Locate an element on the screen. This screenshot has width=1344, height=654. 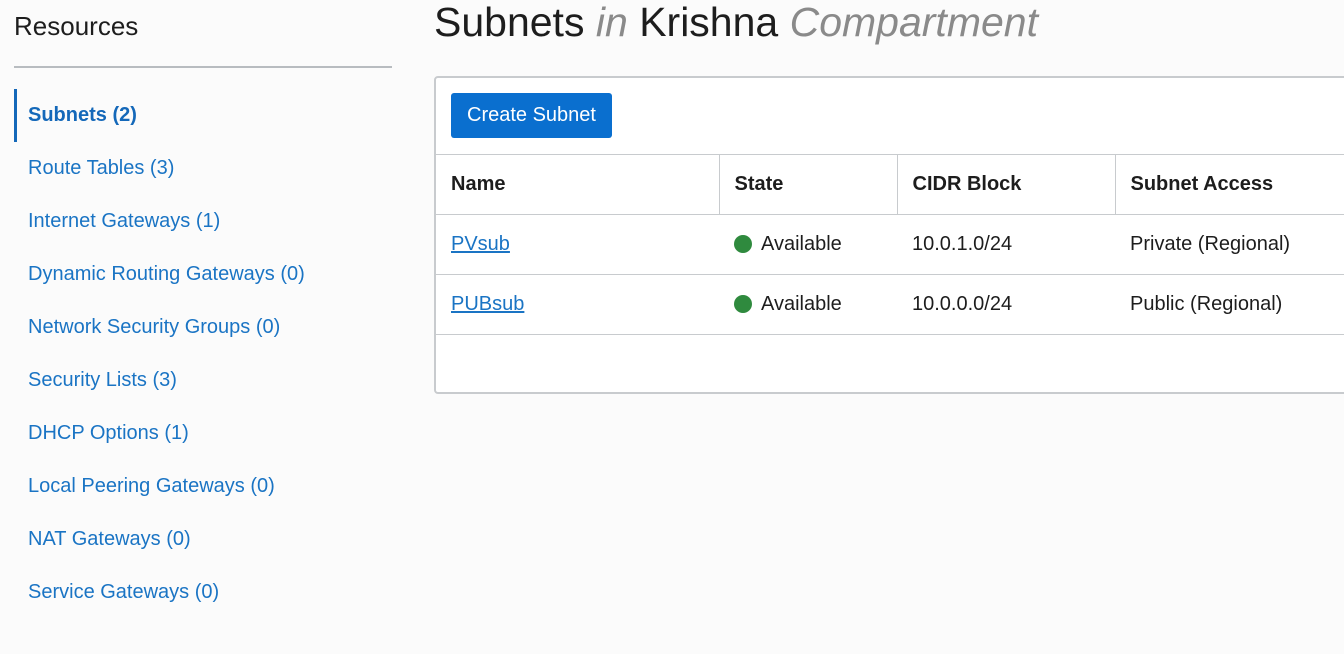
subnet-access: Public (Regional) is located at coordinates (1206, 304).